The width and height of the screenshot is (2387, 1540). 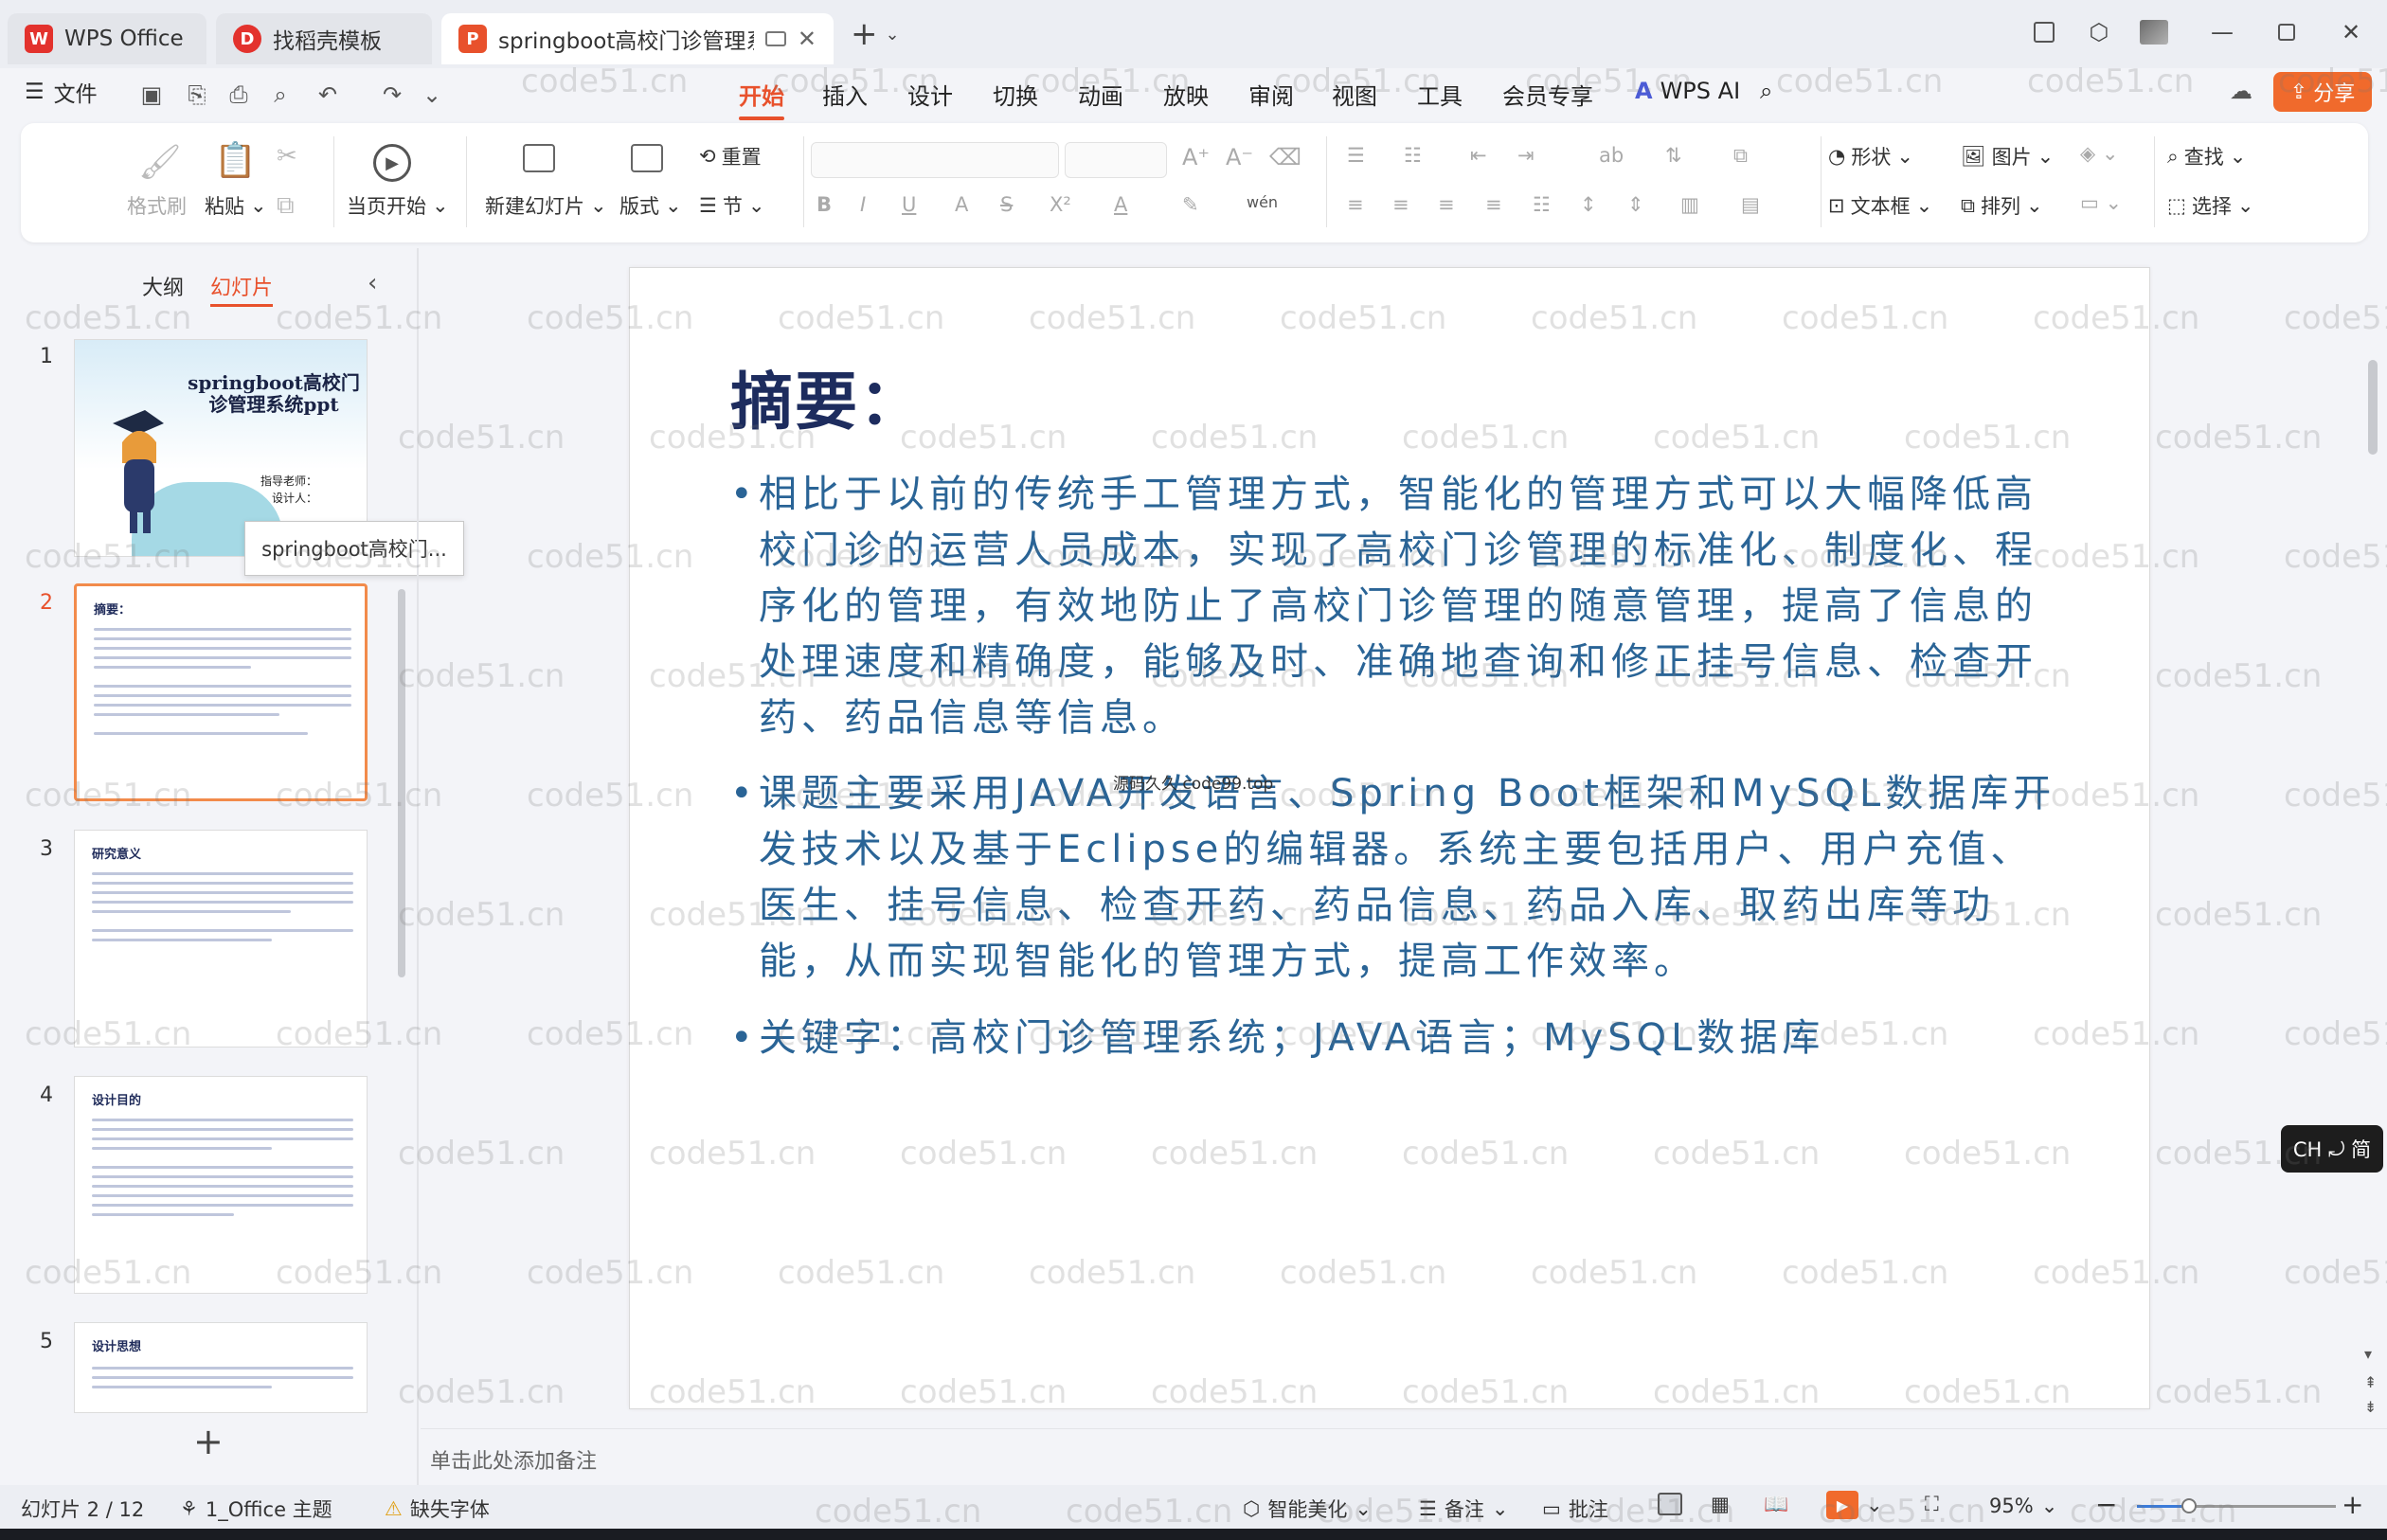 What do you see at coordinates (1687, 91) in the screenshot?
I see `wps-ai-button: A WPS AI` at bounding box center [1687, 91].